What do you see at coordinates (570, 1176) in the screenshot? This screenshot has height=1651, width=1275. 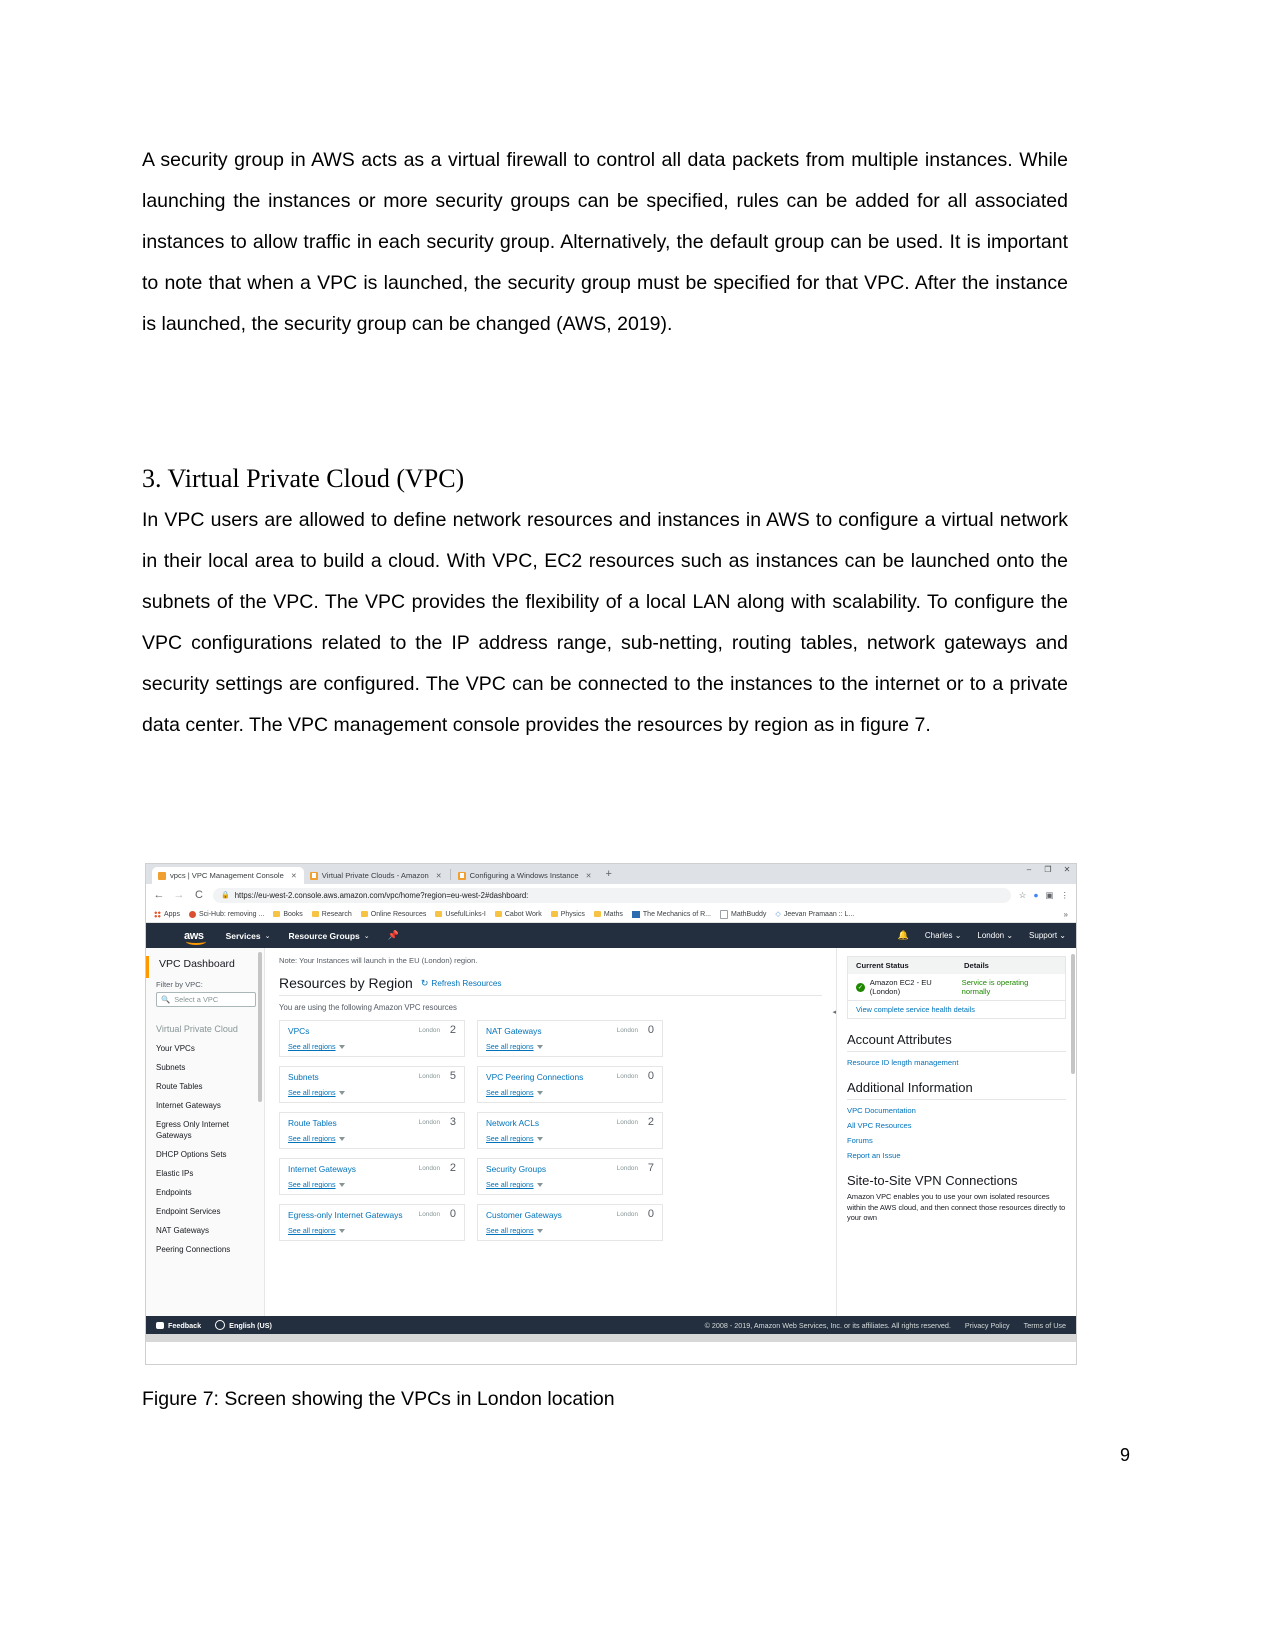 I see `resource-card-security-groups: Security Groups London 7 See all regions` at bounding box center [570, 1176].